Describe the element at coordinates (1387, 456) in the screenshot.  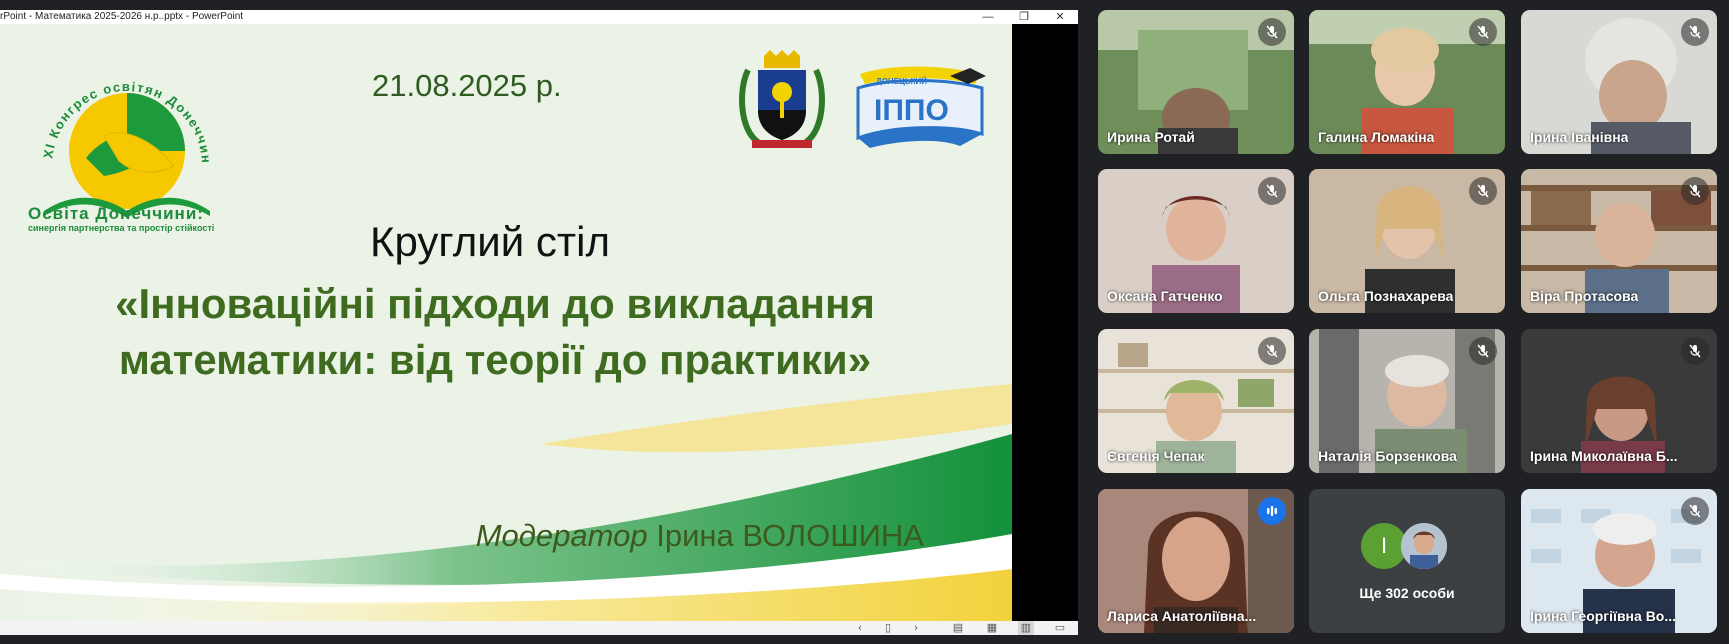
I see `participant-name: Наталія Борзенкова` at that location.